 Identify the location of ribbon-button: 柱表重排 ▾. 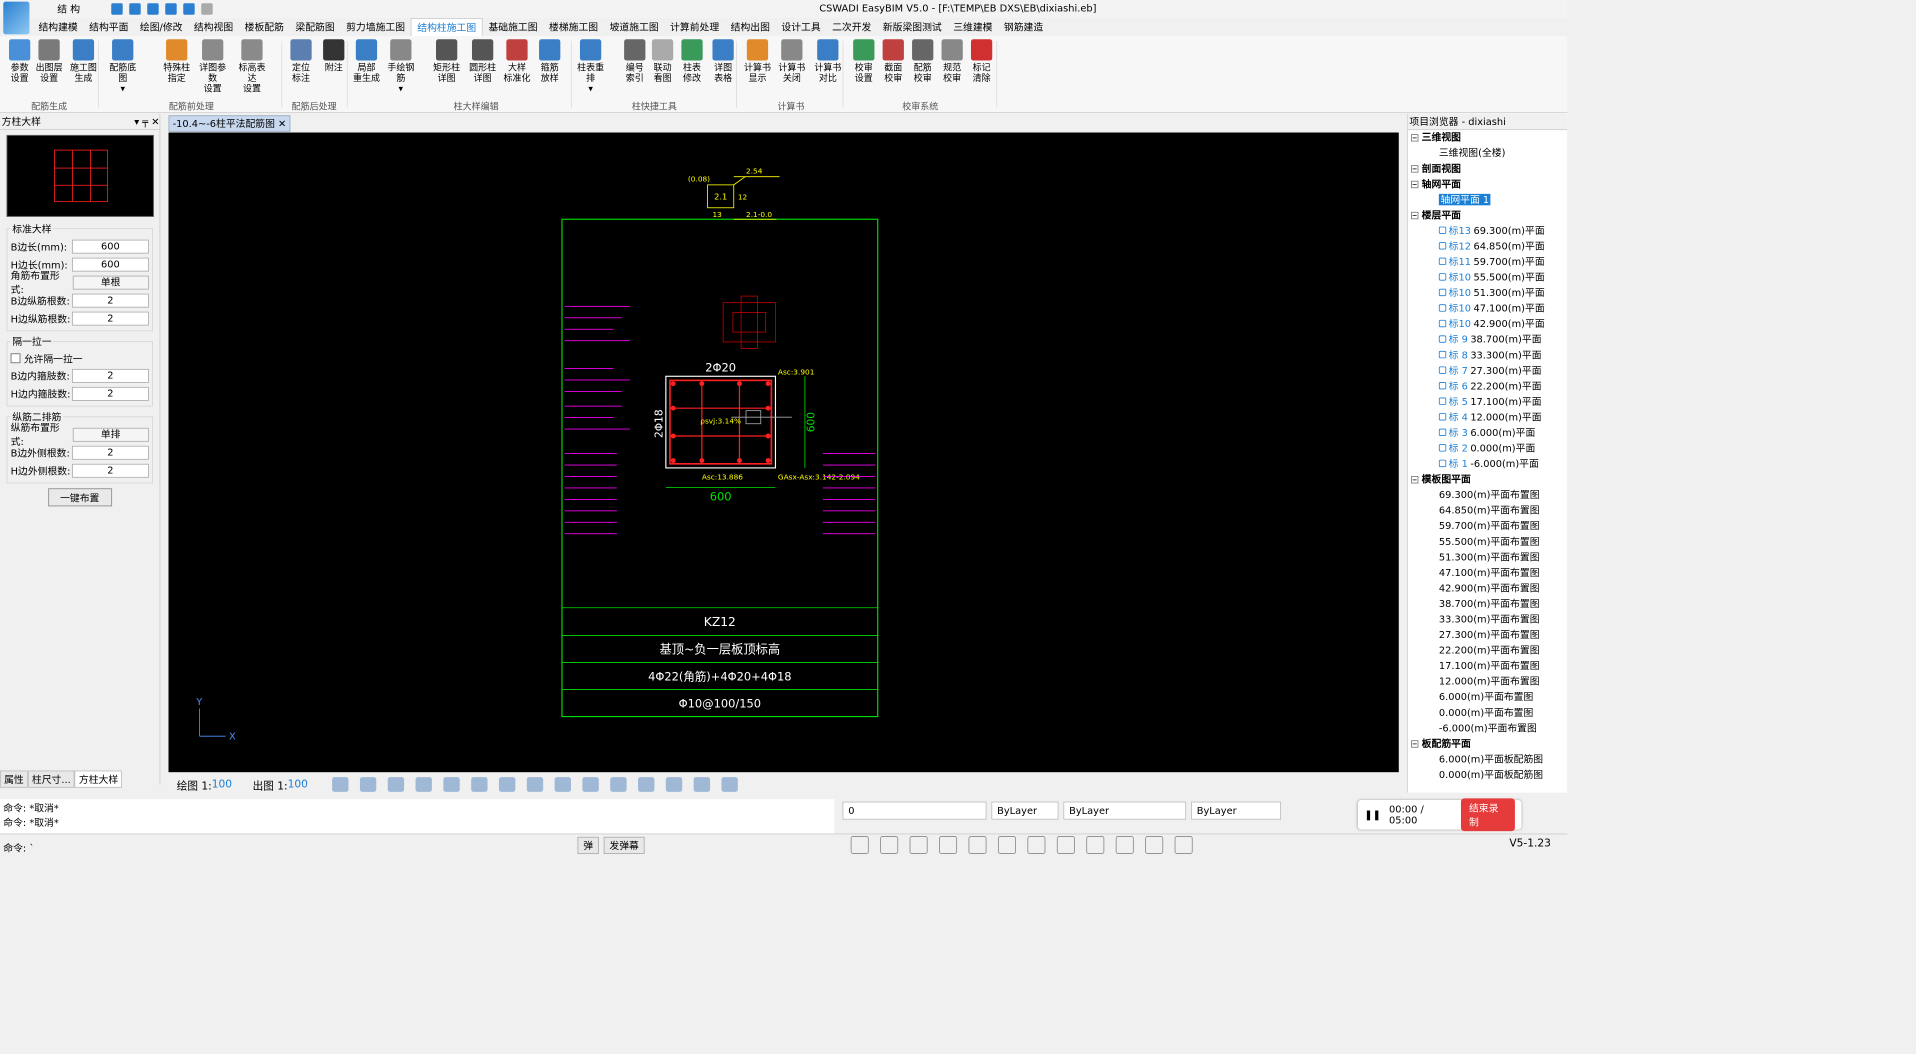
(590, 66).